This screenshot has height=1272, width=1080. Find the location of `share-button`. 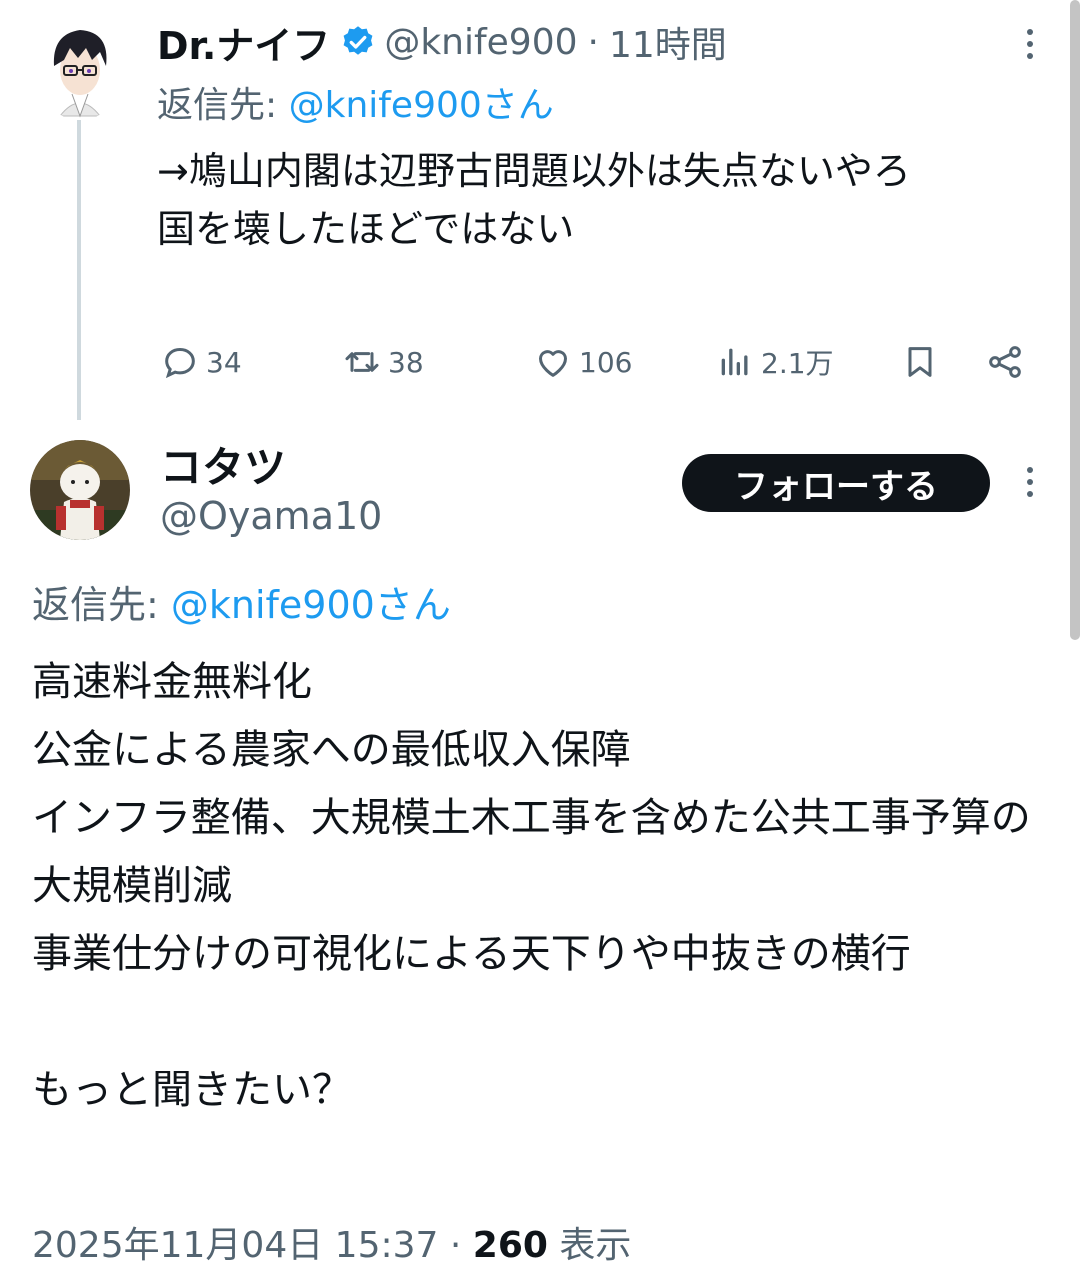

share-button is located at coordinates (1008, 362).